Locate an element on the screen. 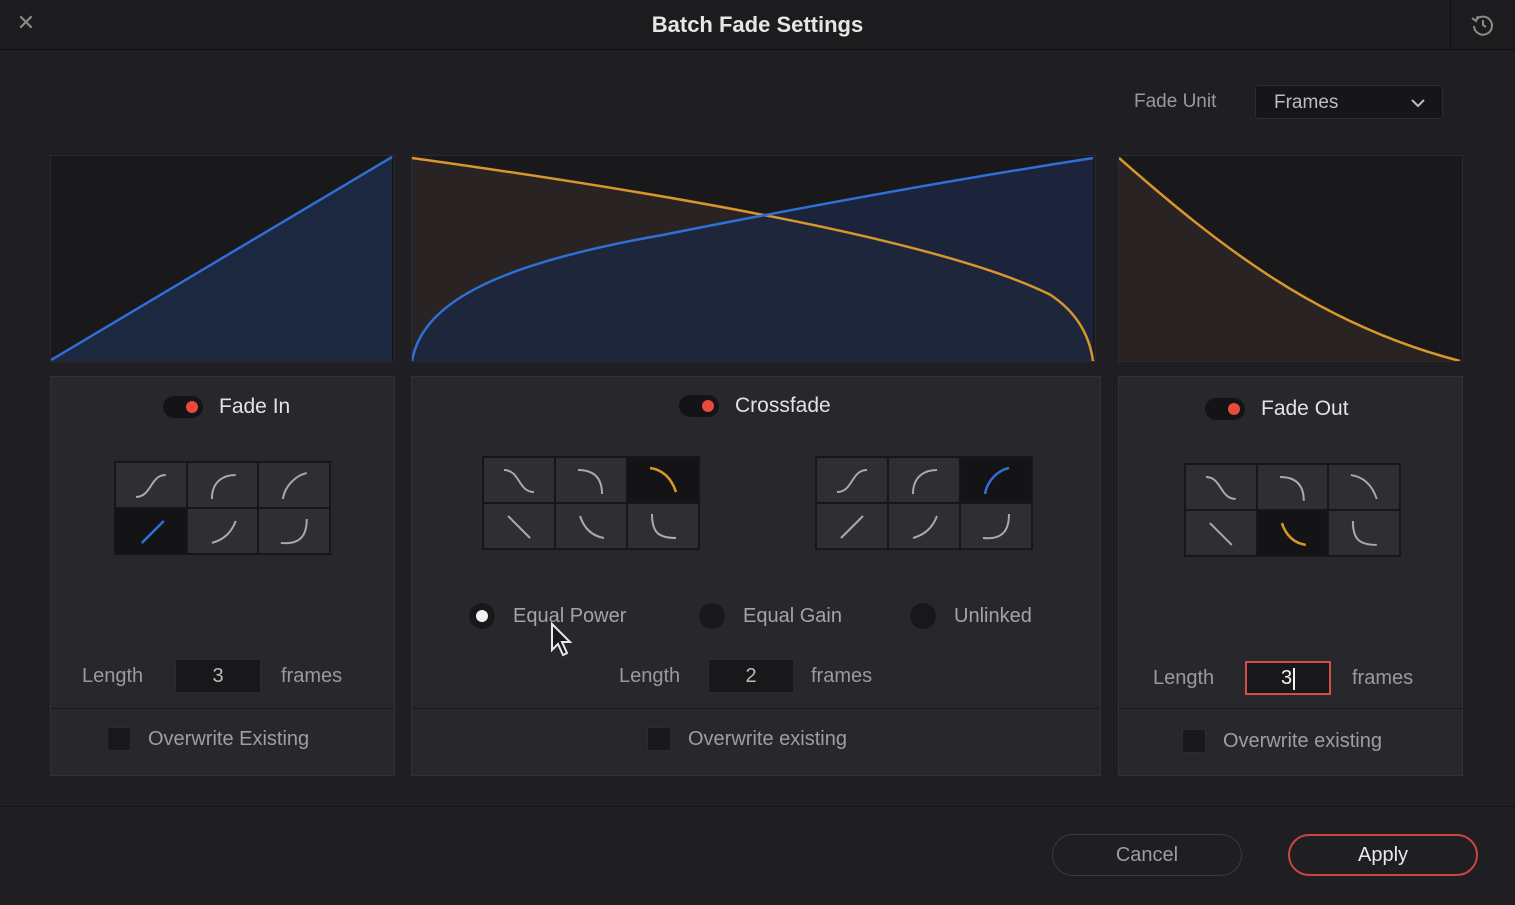  radio-unlinked-label: Unlinked is located at coordinates (993, 615).